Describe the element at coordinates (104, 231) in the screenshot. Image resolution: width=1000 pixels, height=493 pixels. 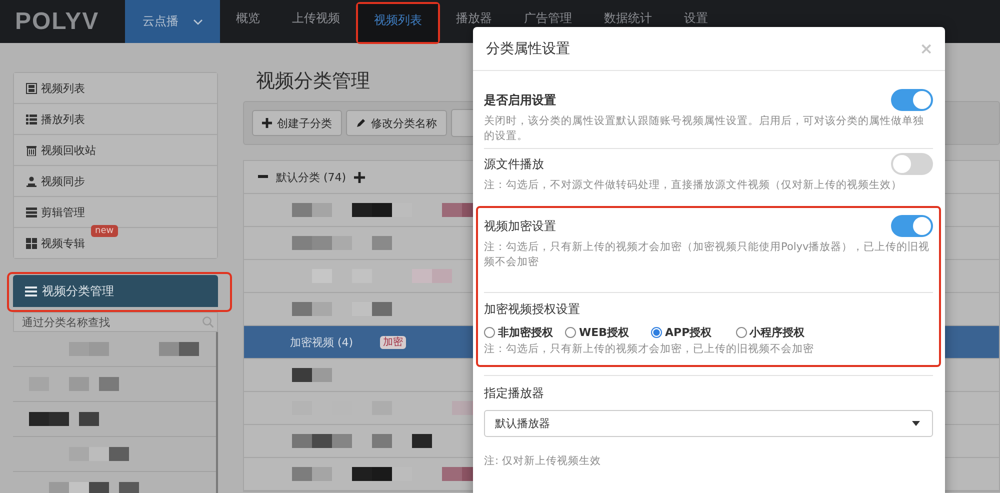
I see `new-badge: new` at that location.